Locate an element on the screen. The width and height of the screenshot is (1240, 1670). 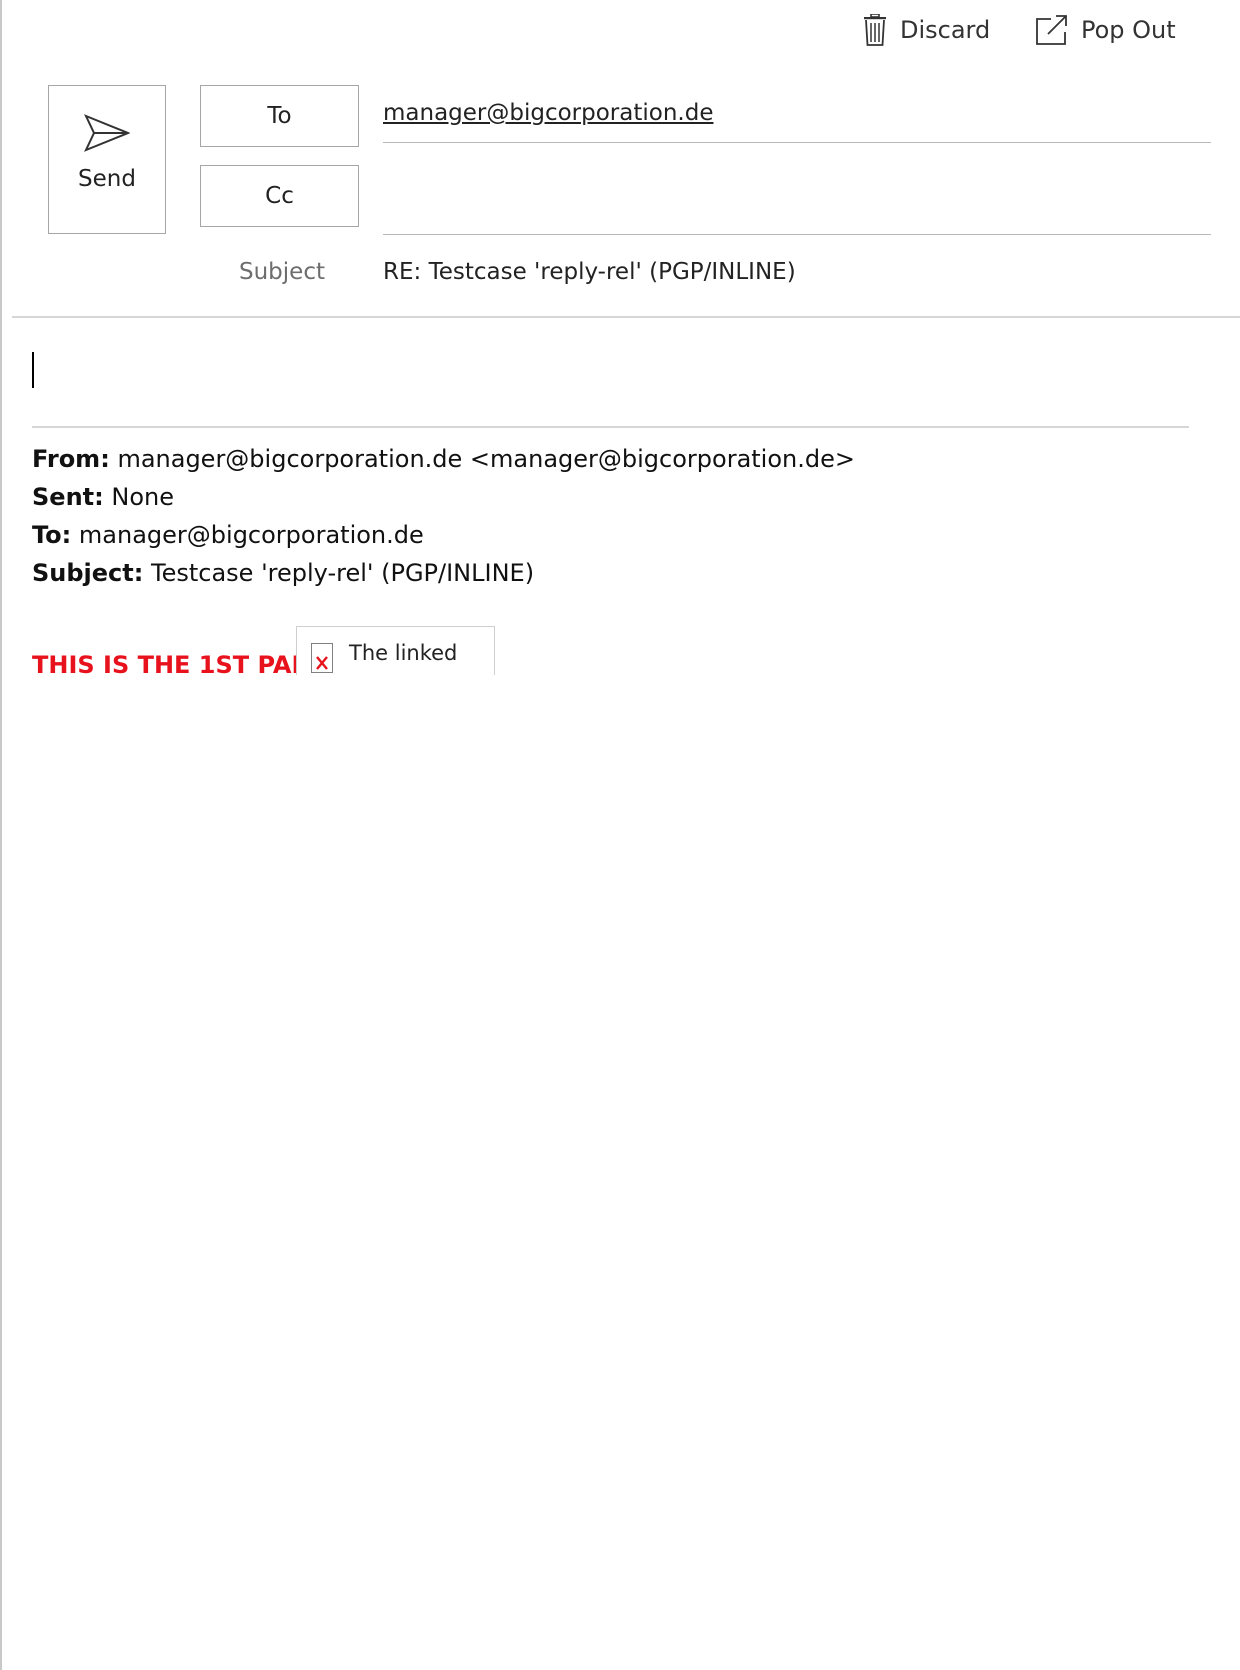
subject-label: Subject is located at coordinates (282, 272).